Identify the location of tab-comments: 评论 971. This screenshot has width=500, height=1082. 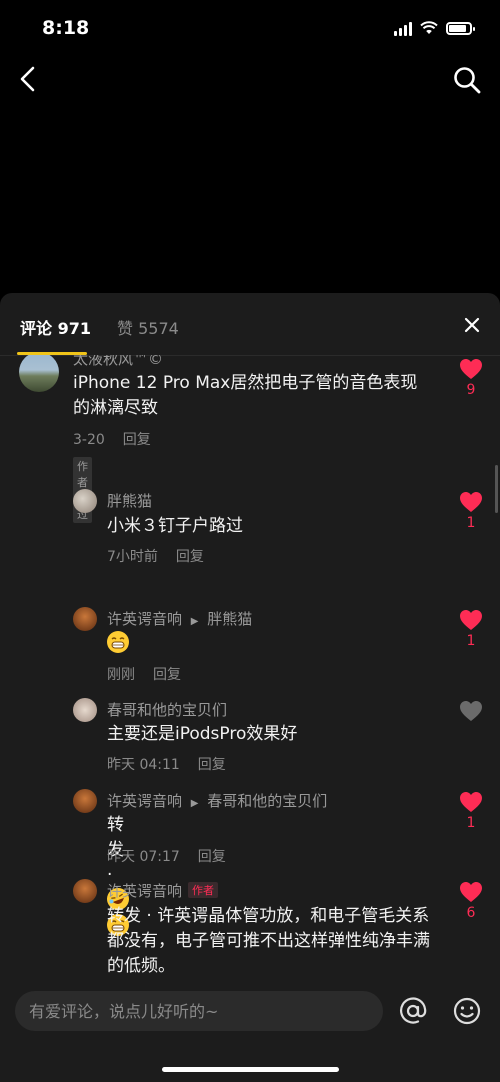
(55, 327).